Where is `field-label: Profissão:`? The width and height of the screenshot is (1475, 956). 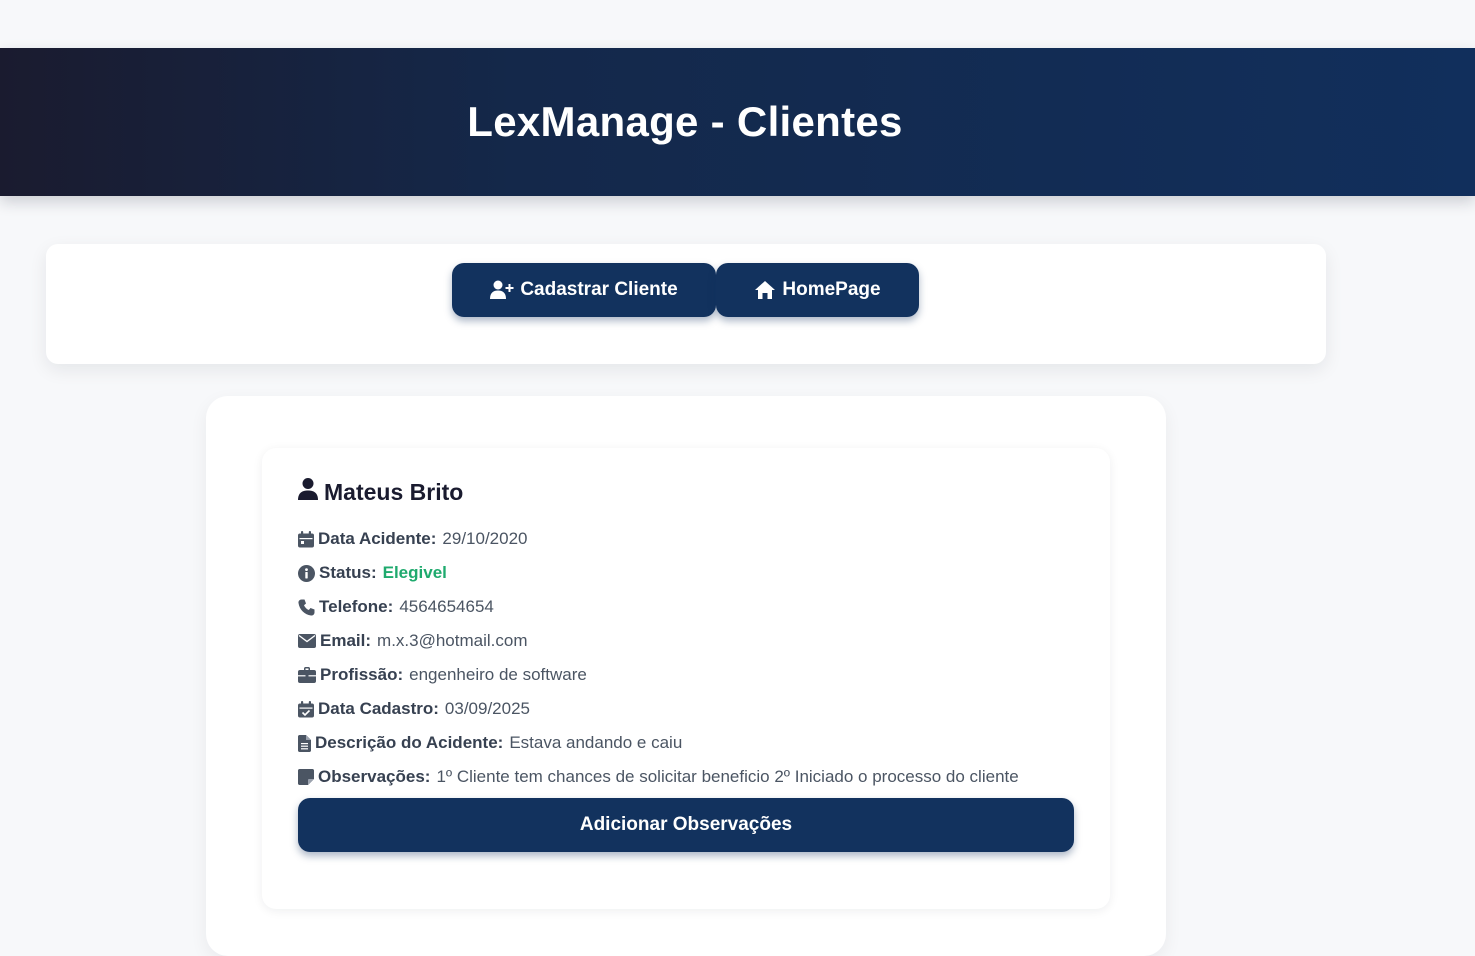 field-label: Profissão: is located at coordinates (362, 674).